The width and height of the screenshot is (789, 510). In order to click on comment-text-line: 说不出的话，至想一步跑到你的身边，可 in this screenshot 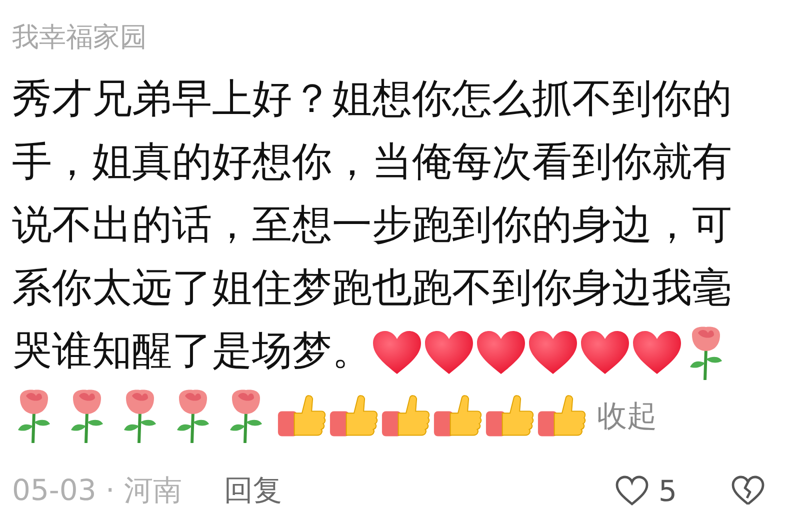, I will do `click(372, 225)`.